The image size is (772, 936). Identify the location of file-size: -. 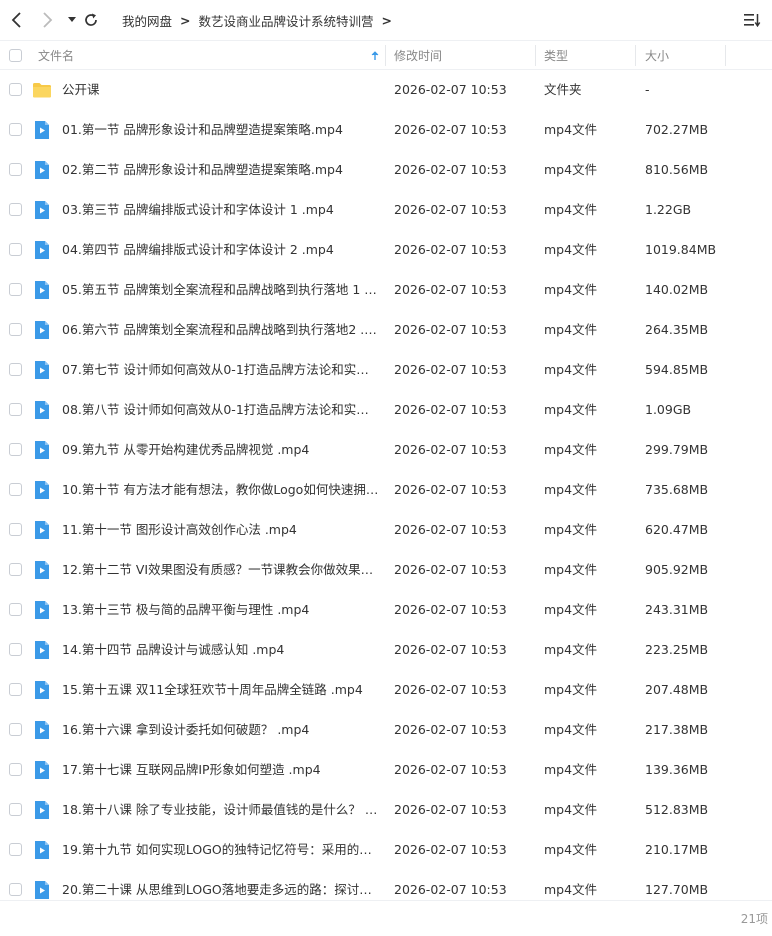
(647, 89).